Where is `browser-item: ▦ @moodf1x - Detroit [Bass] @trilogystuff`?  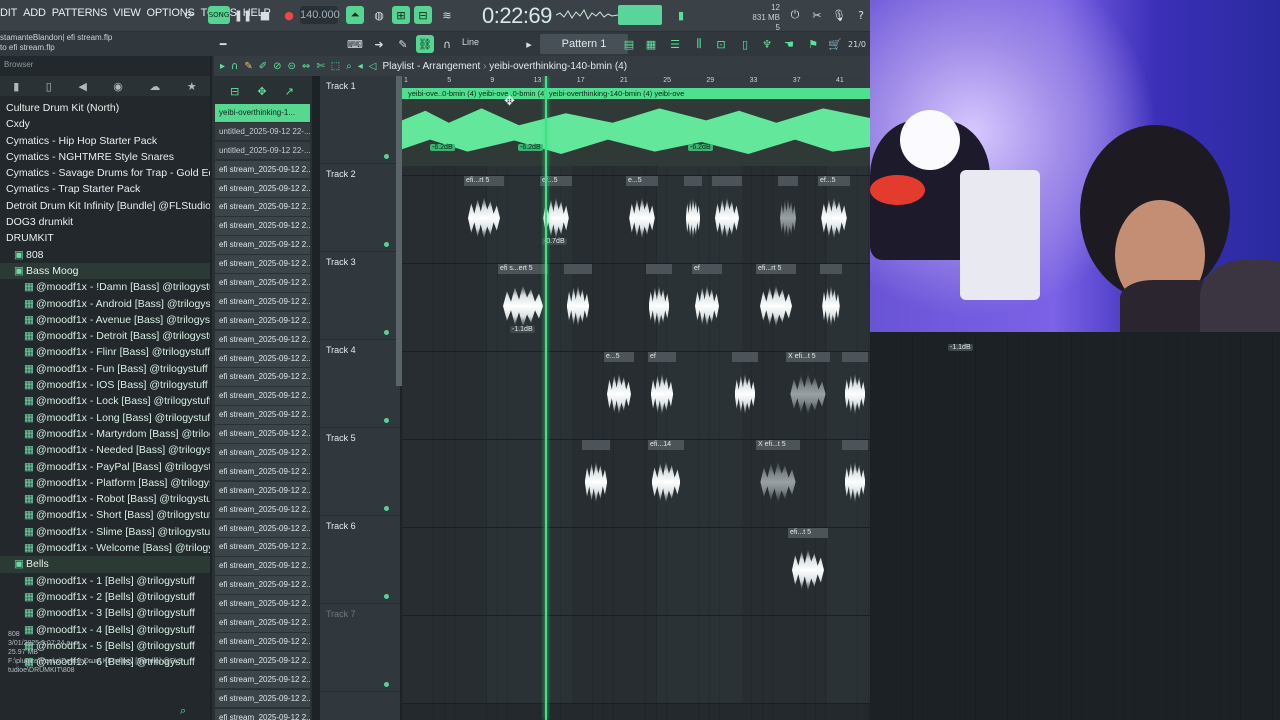 browser-item: ▦ @moodf1x - Detroit [Bass] @trilogystuff is located at coordinates (105, 336).